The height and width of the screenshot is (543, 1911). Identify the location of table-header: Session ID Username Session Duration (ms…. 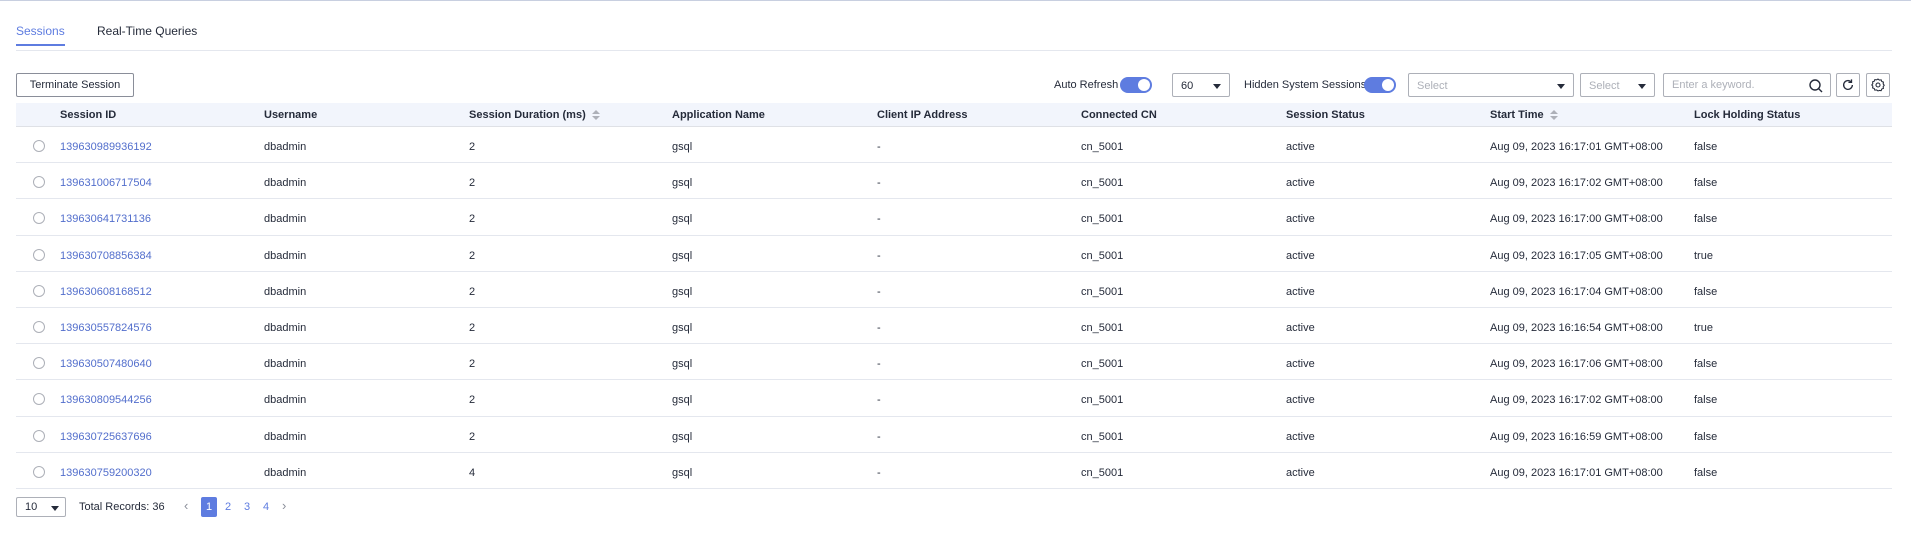
(954, 115).